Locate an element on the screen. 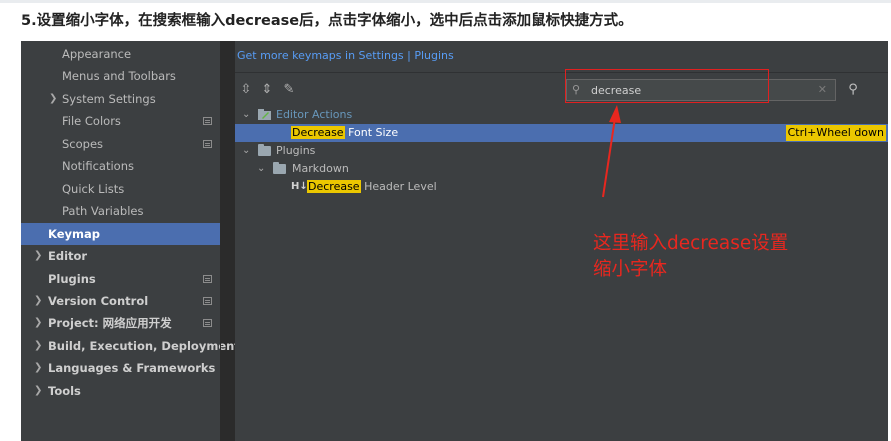  sidebar-item-tools: ❯ Tools is located at coordinates (120, 391).